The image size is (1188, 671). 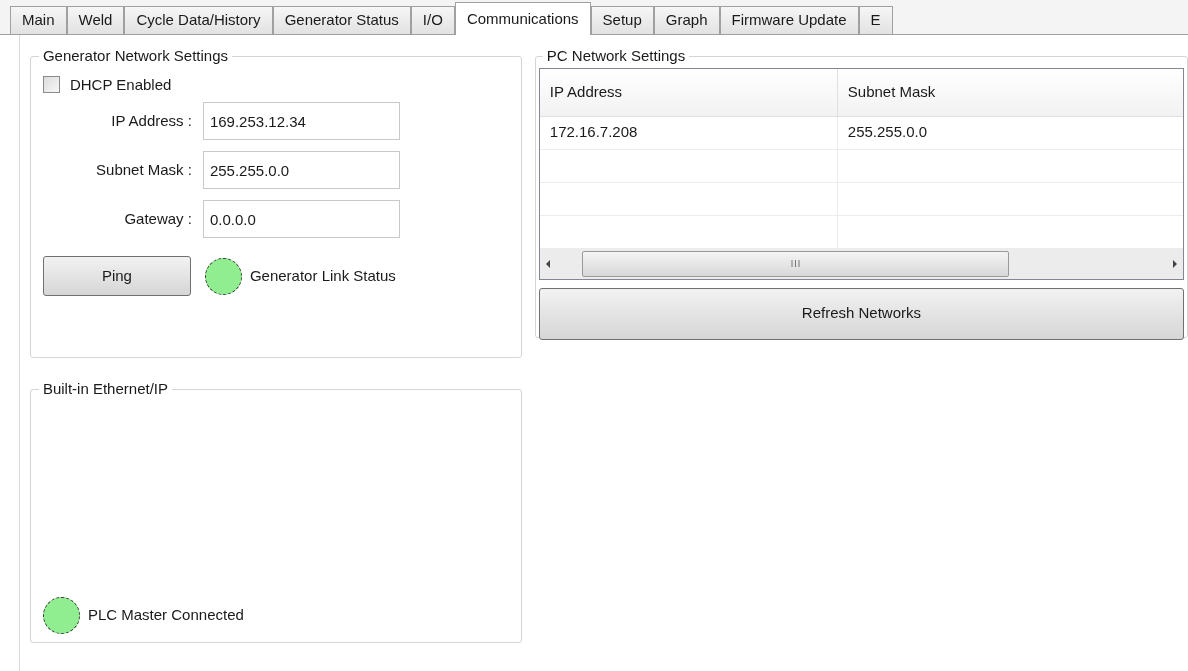 I want to click on tab: Graph, so click(x=686, y=20).